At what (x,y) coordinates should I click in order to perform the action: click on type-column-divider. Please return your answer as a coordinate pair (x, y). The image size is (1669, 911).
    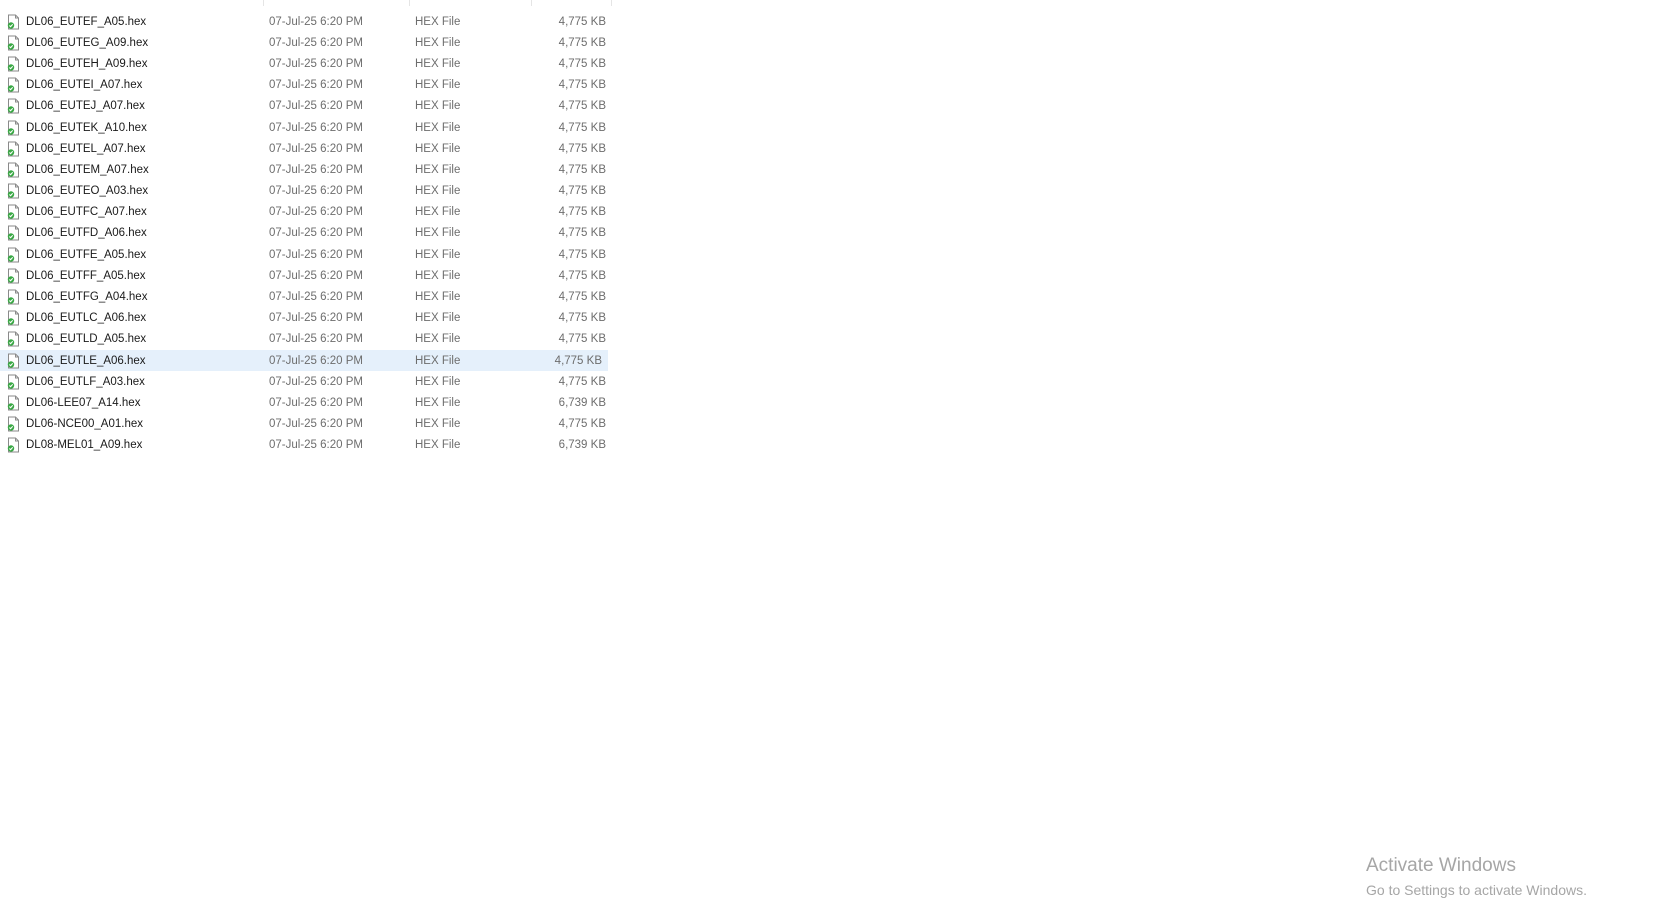
    Looking at the image, I should click on (531, 3).